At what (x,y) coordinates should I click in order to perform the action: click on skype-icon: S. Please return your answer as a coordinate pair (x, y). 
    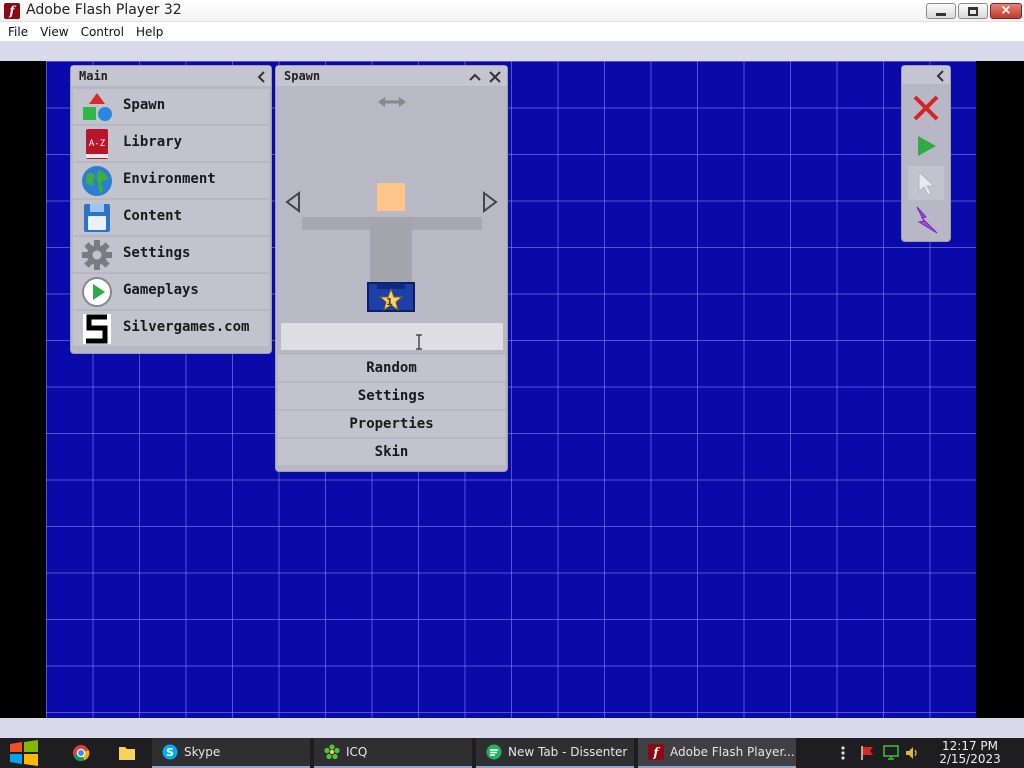
    Looking at the image, I should click on (170, 752).